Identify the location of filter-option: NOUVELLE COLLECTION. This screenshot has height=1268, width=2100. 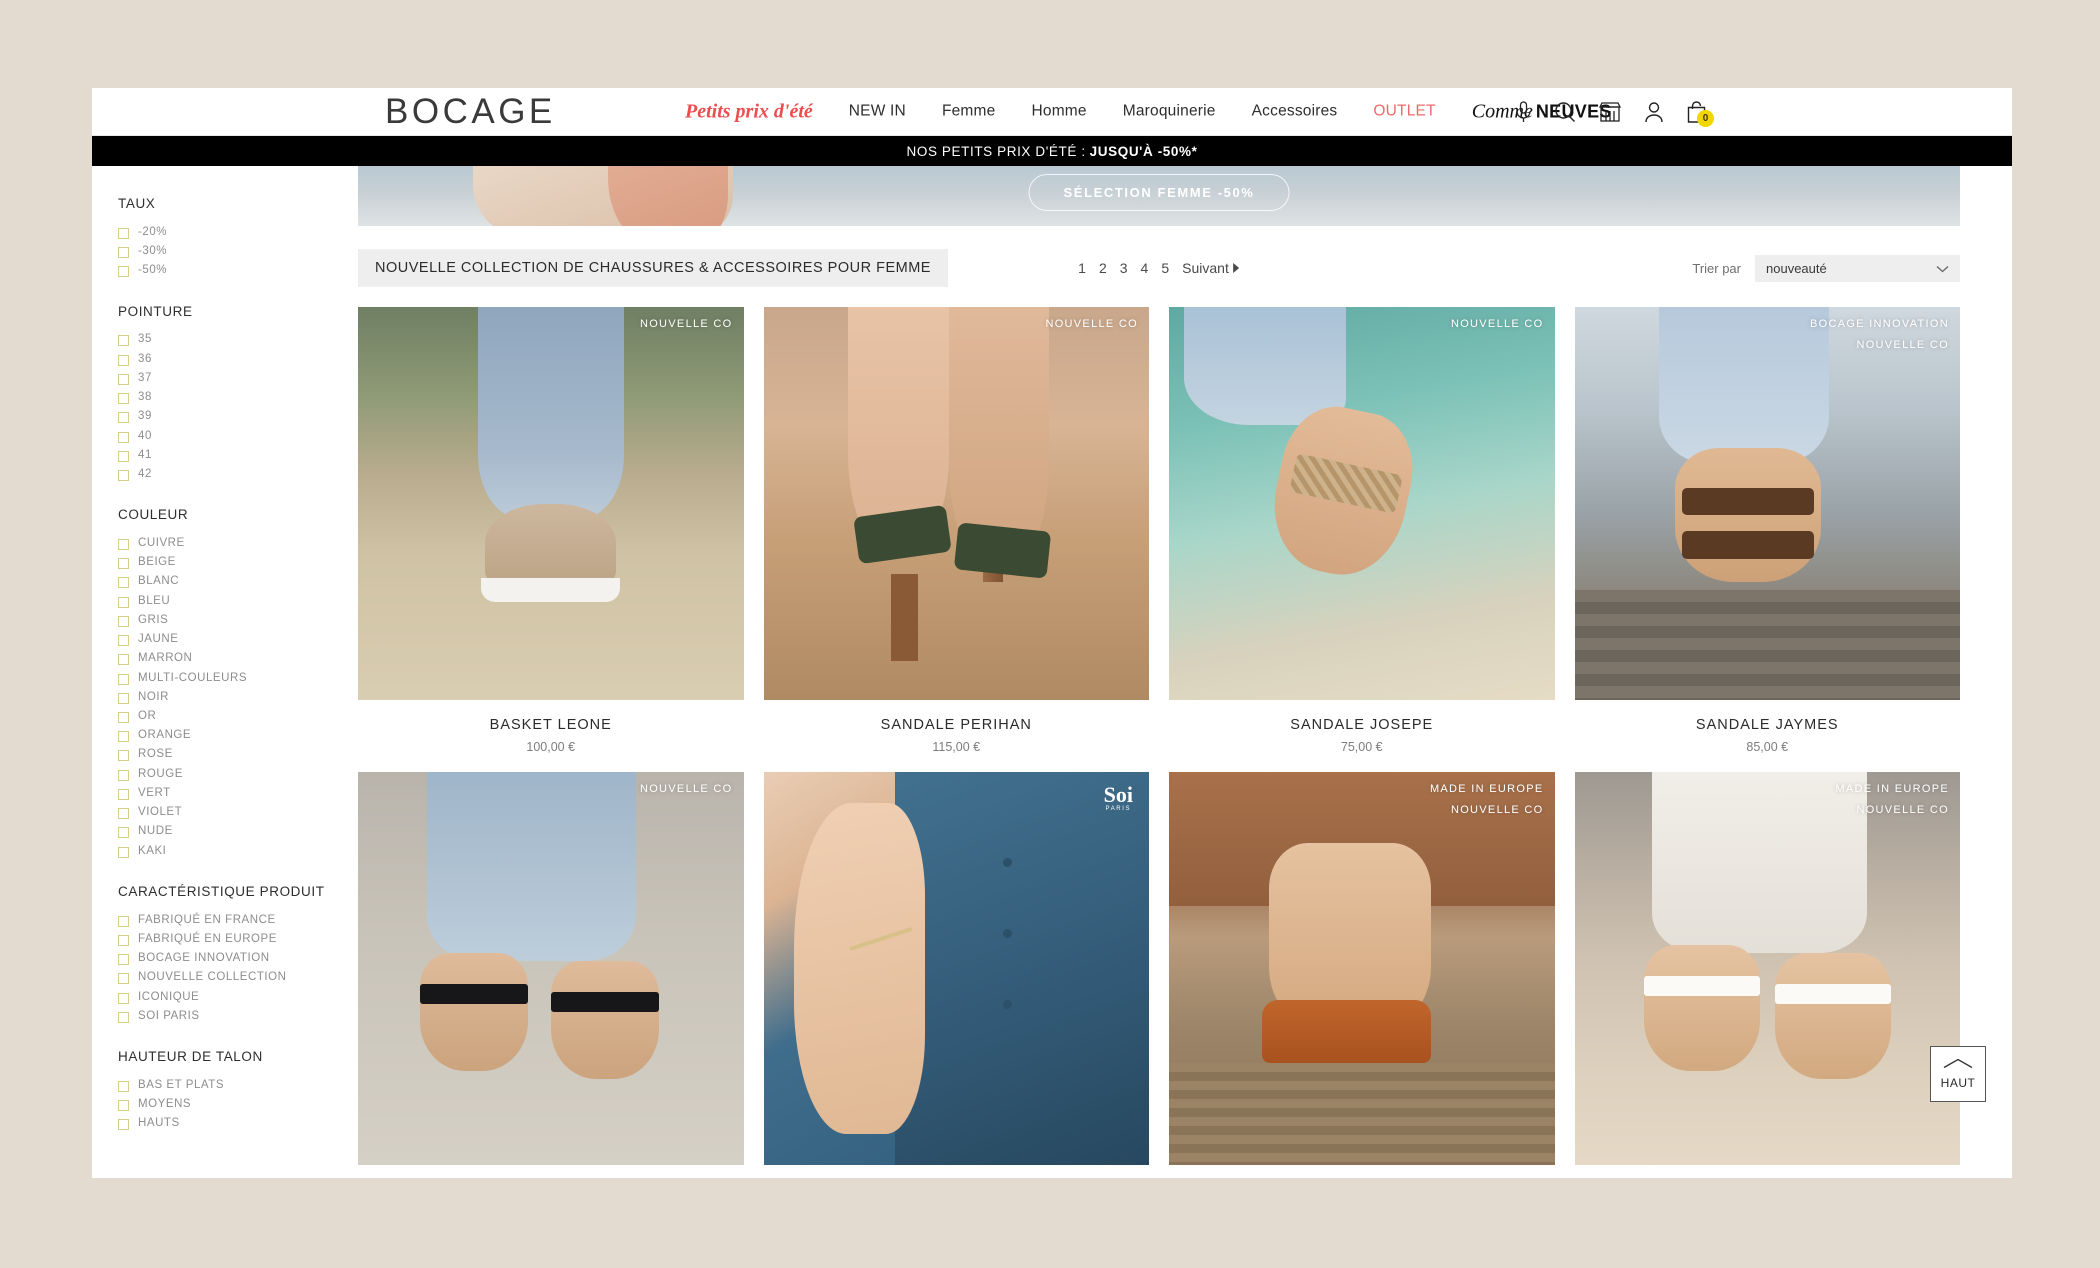
(225, 978).